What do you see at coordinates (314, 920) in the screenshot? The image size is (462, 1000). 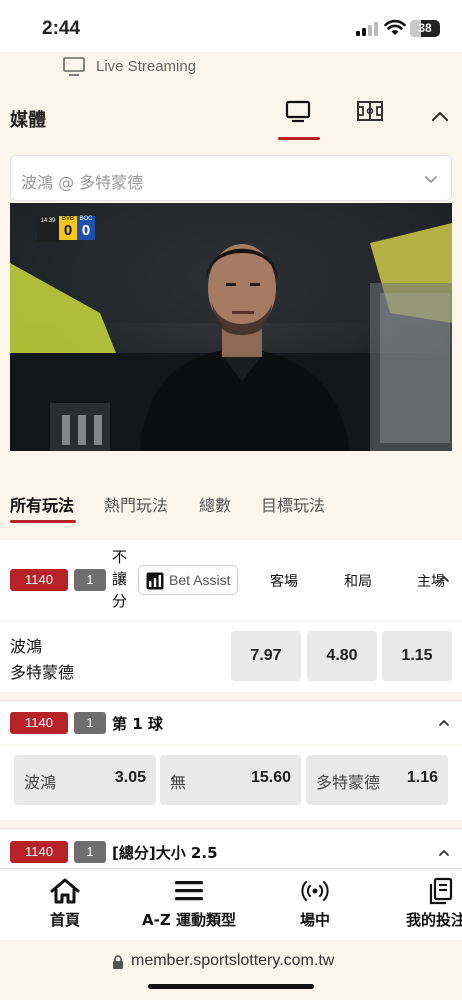 I see `nav-live-label: 場中` at bounding box center [314, 920].